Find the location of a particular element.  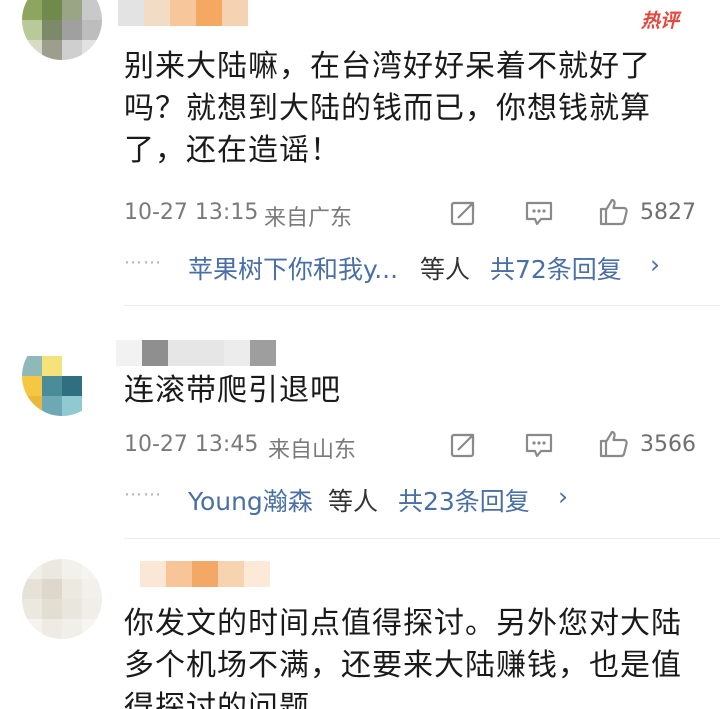

timestamp: 10-27 13:15 is located at coordinates (191, 212).